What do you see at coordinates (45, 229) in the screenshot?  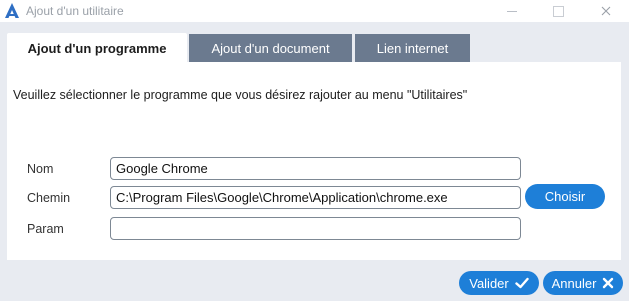 I see `param-label: Param` at bounding box center [45, 229].